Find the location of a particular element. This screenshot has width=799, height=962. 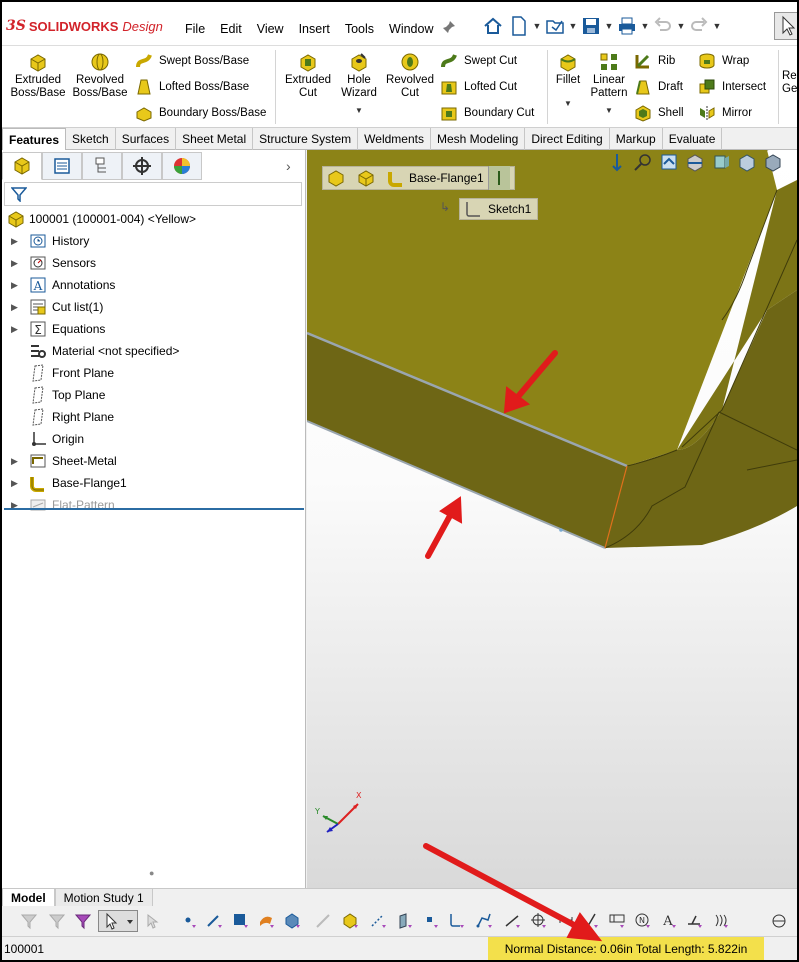

filter-axes-icon is located at coordinates (323, 921).